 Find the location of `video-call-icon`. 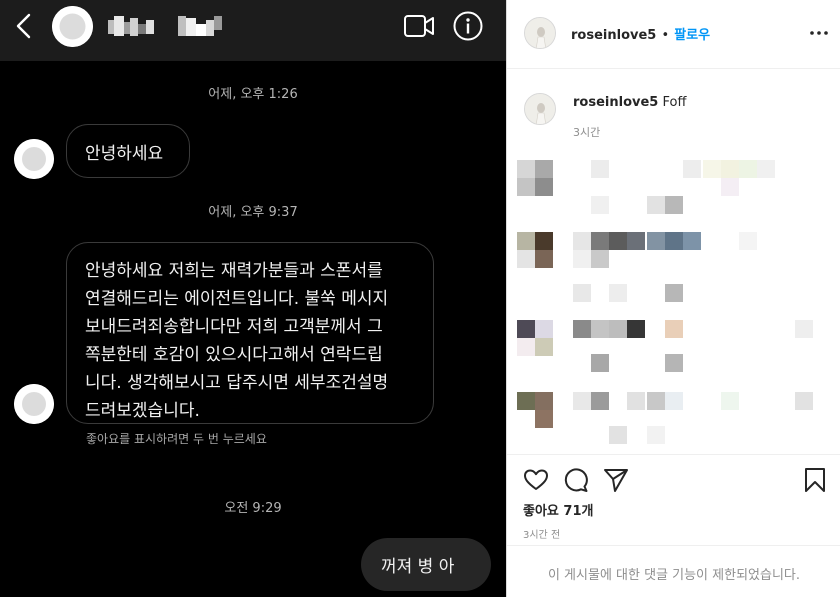

video-call-icon is located at coordinates (419, 26).